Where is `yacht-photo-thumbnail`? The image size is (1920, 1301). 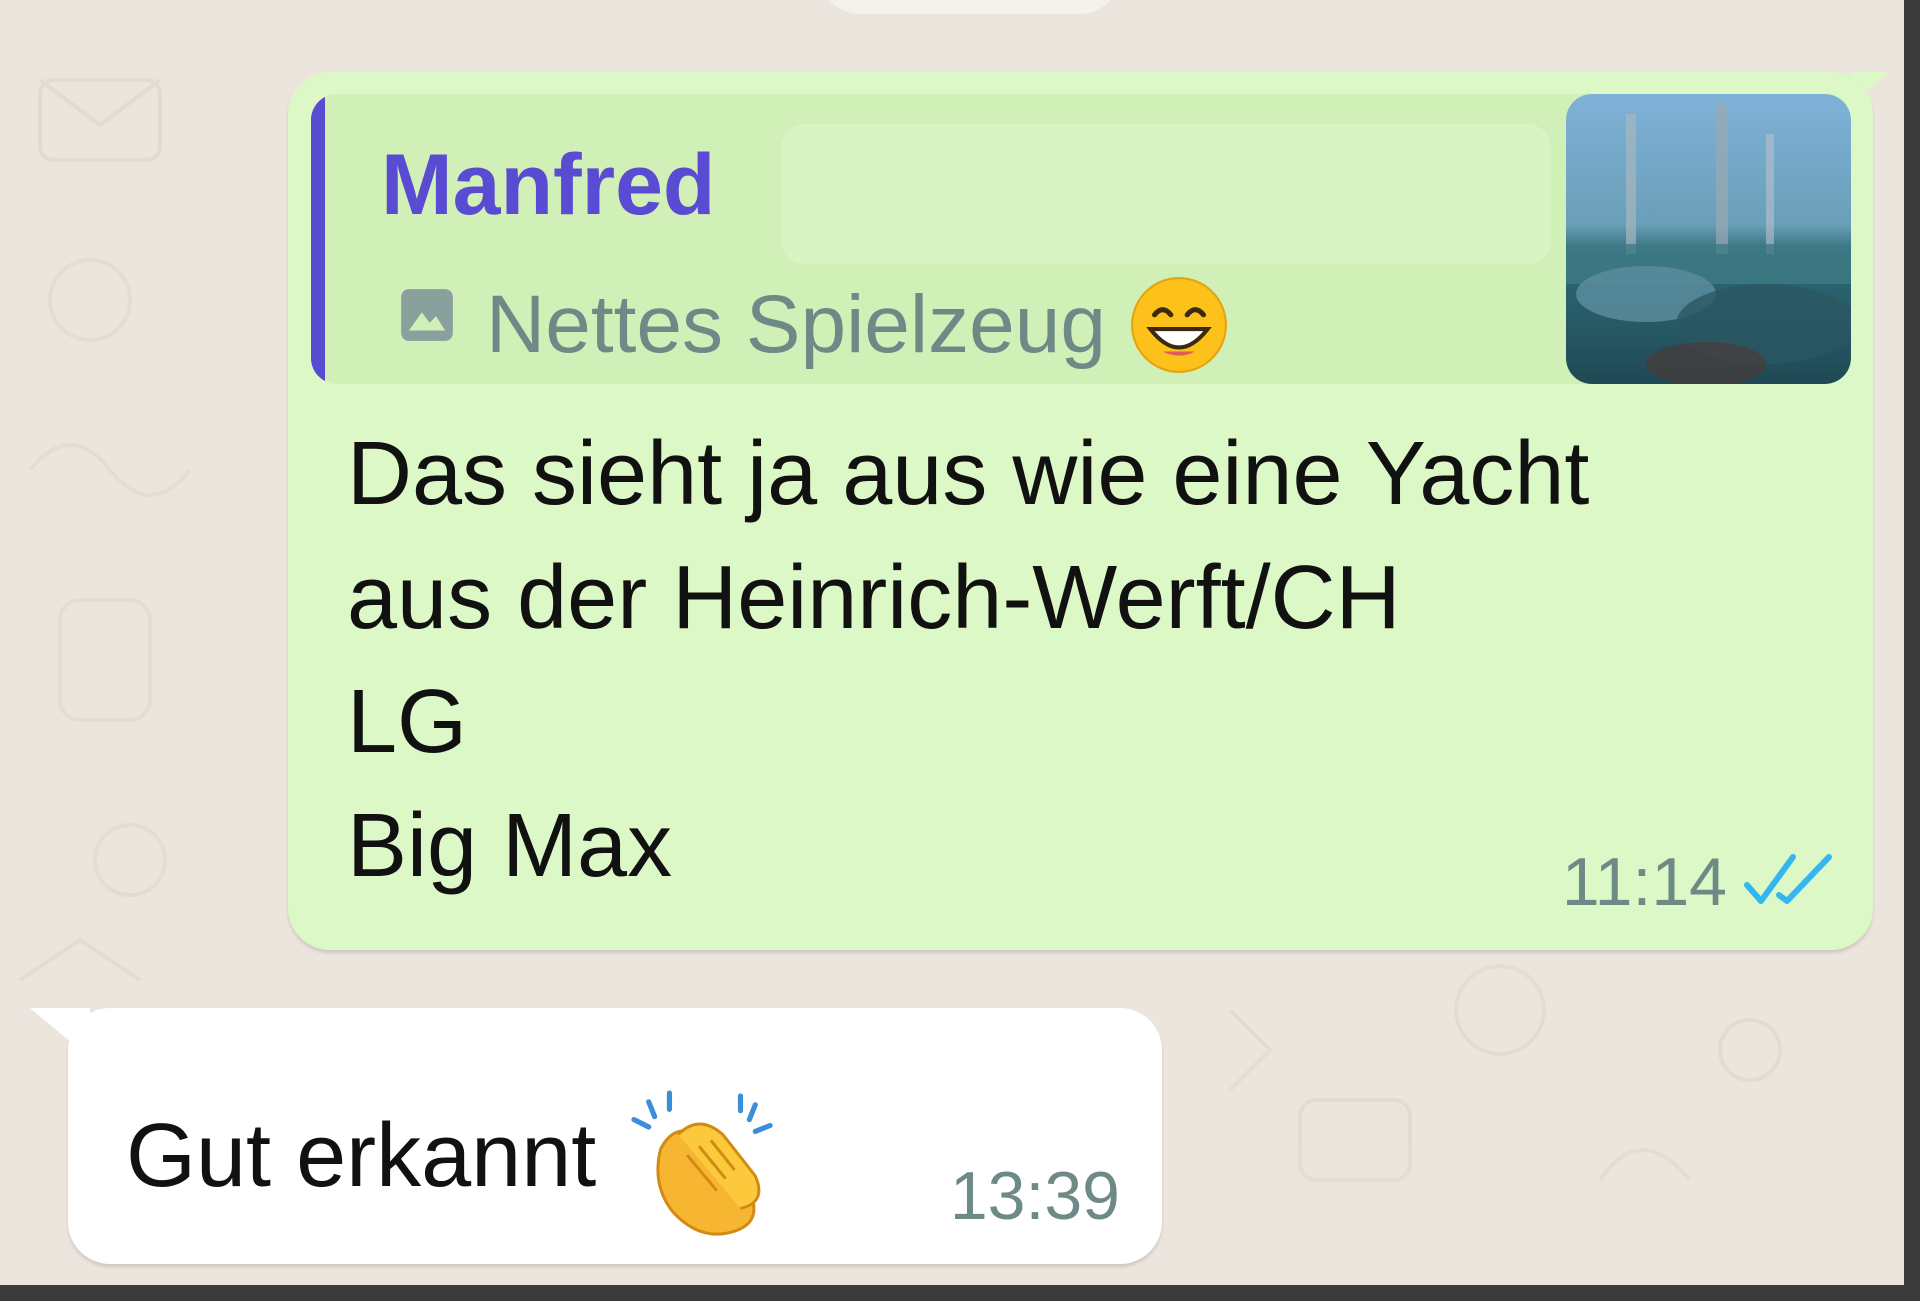
yacht-photo-thumbnail is located at coordinates (1708, 239).